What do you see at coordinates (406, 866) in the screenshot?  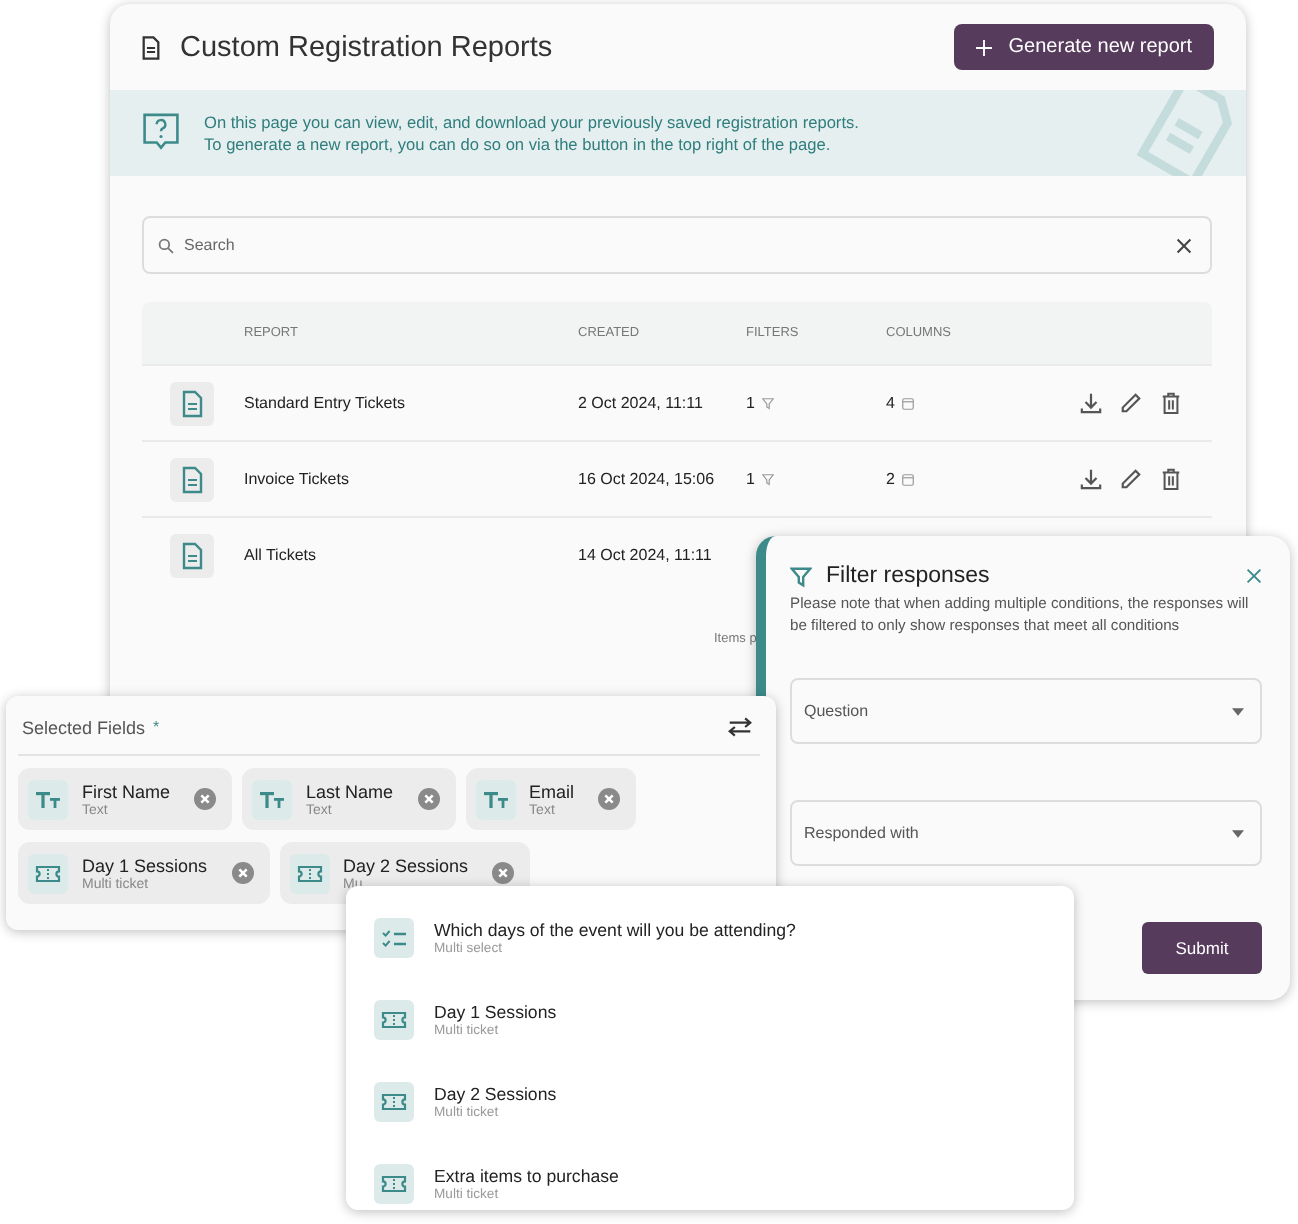 I see `field-name: Day 2 Sessions` at bounding box center [406, 866].